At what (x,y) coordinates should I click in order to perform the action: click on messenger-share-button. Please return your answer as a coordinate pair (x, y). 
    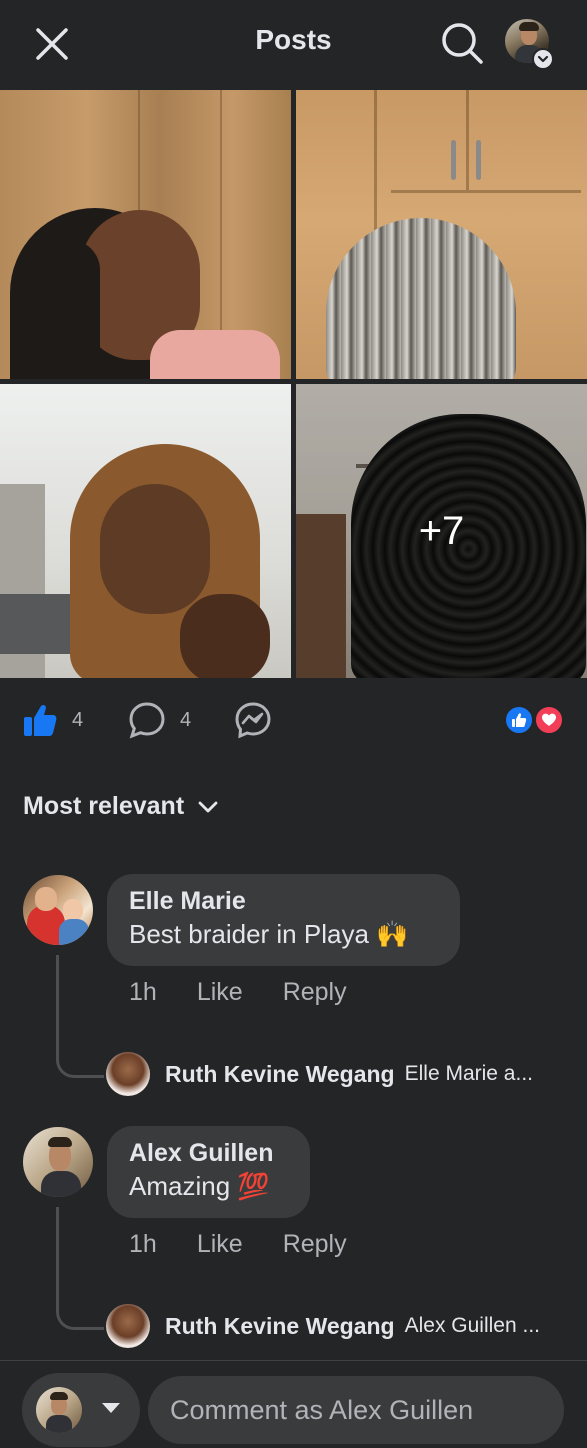
    Looking at the image, I should click on (253, 720).